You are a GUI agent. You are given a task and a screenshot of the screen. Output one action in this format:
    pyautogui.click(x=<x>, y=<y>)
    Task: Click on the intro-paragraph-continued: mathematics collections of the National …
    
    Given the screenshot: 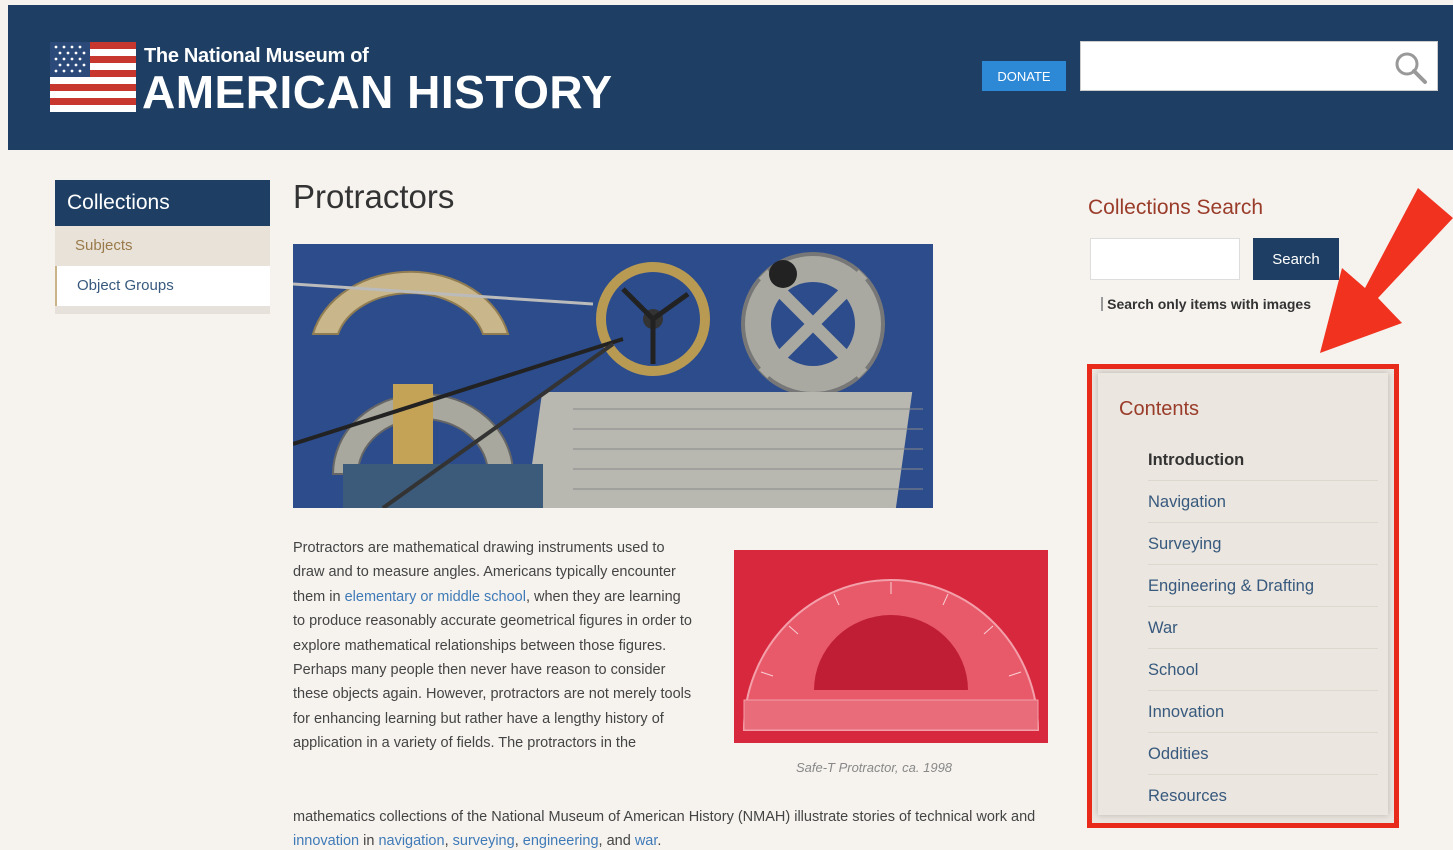 What is the action you would take?
    pyautogui.click(x=673, y=827)
    